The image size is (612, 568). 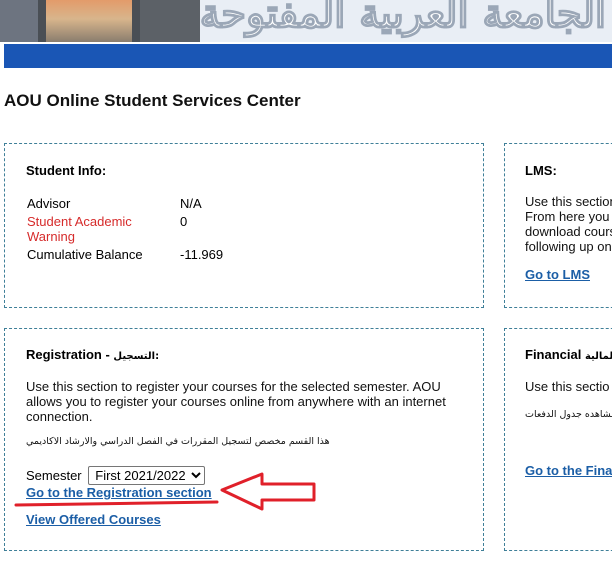 I want to click on banner-wall, so click(x=170, y=21).